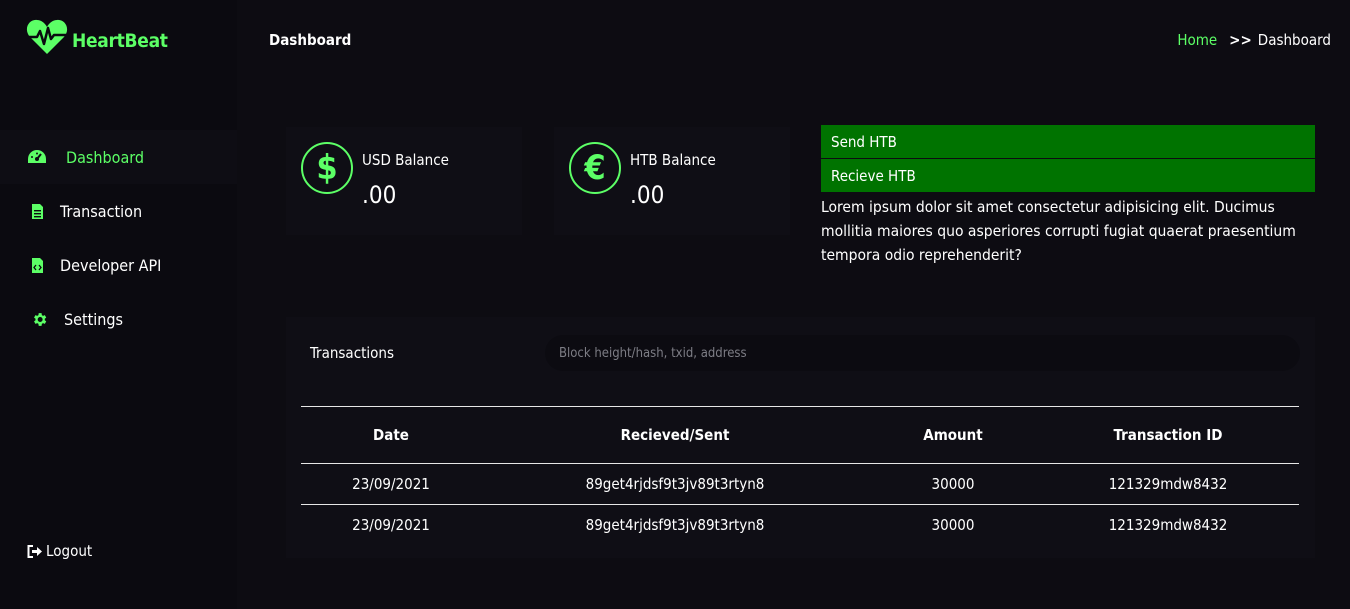 Image resolution: width=1350 pixels, height=609 pixels. Describe the element at coordinates (94, 319) in the screenshot. I see `sidebar-item-label: Settings` at that location.